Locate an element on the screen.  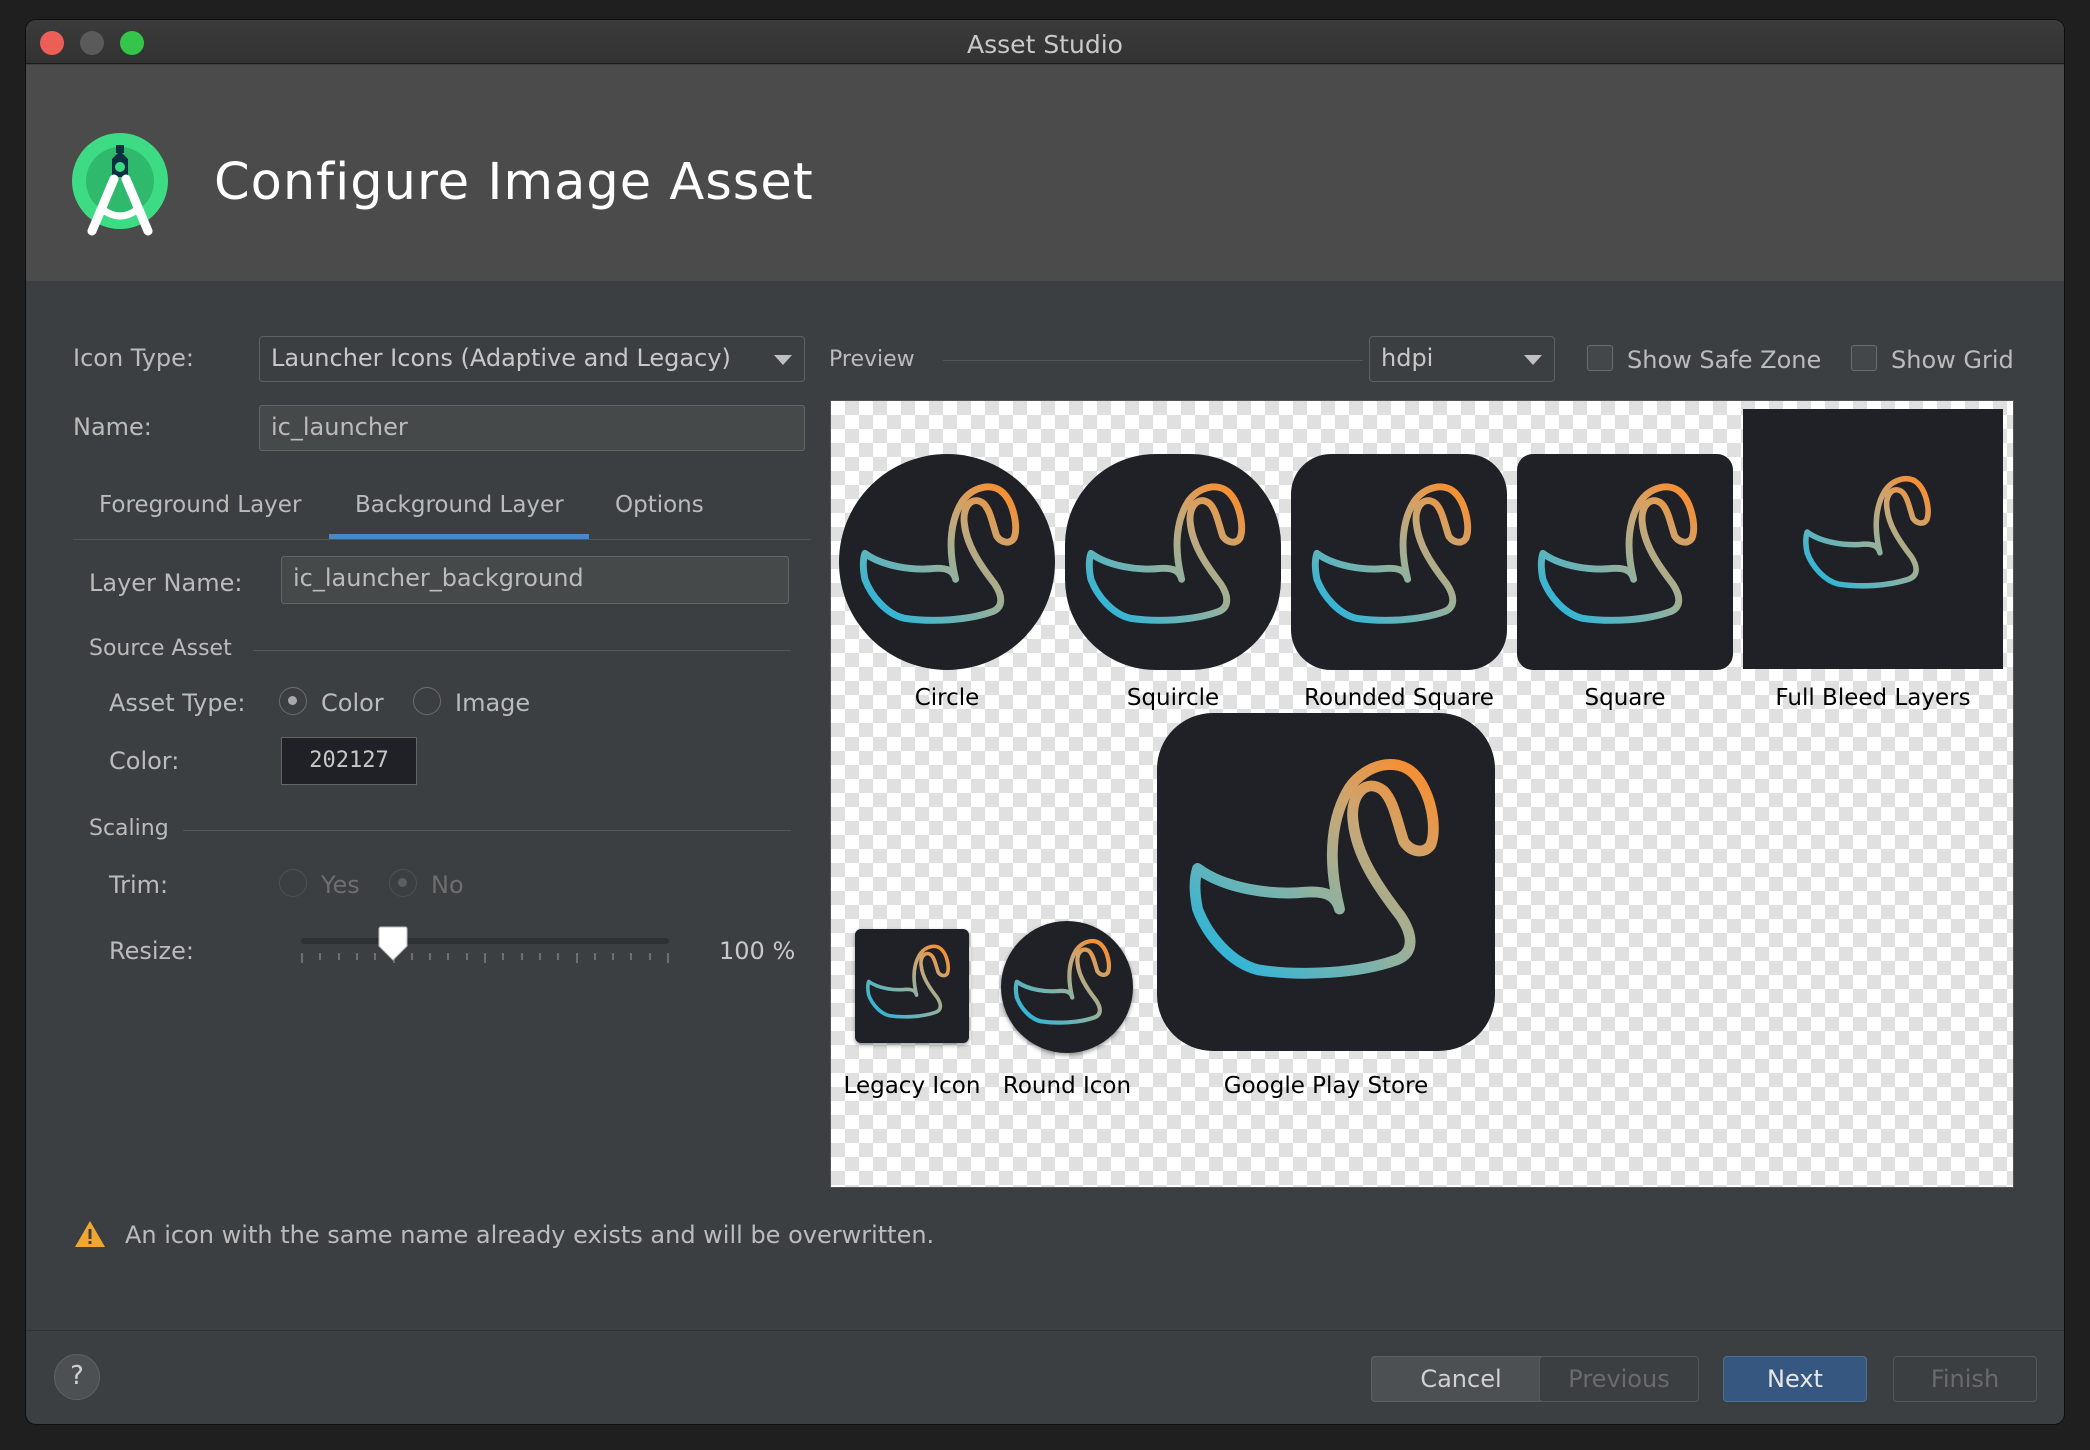
trim-no-label: No is located at coordinates (447, 885).